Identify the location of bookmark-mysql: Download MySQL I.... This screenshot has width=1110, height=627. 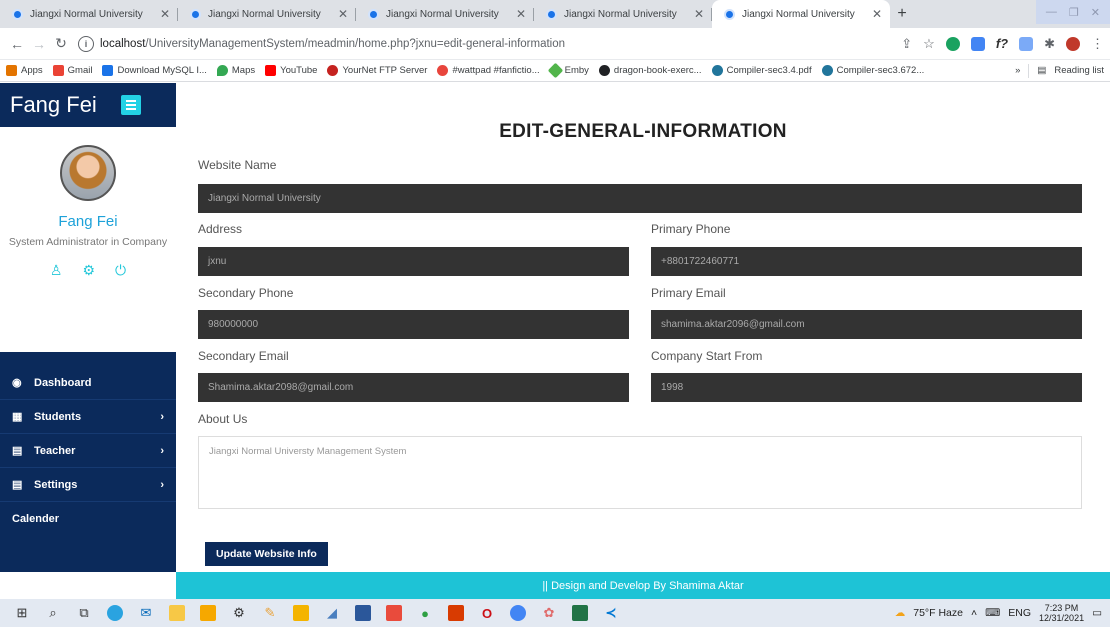
(154, 70).